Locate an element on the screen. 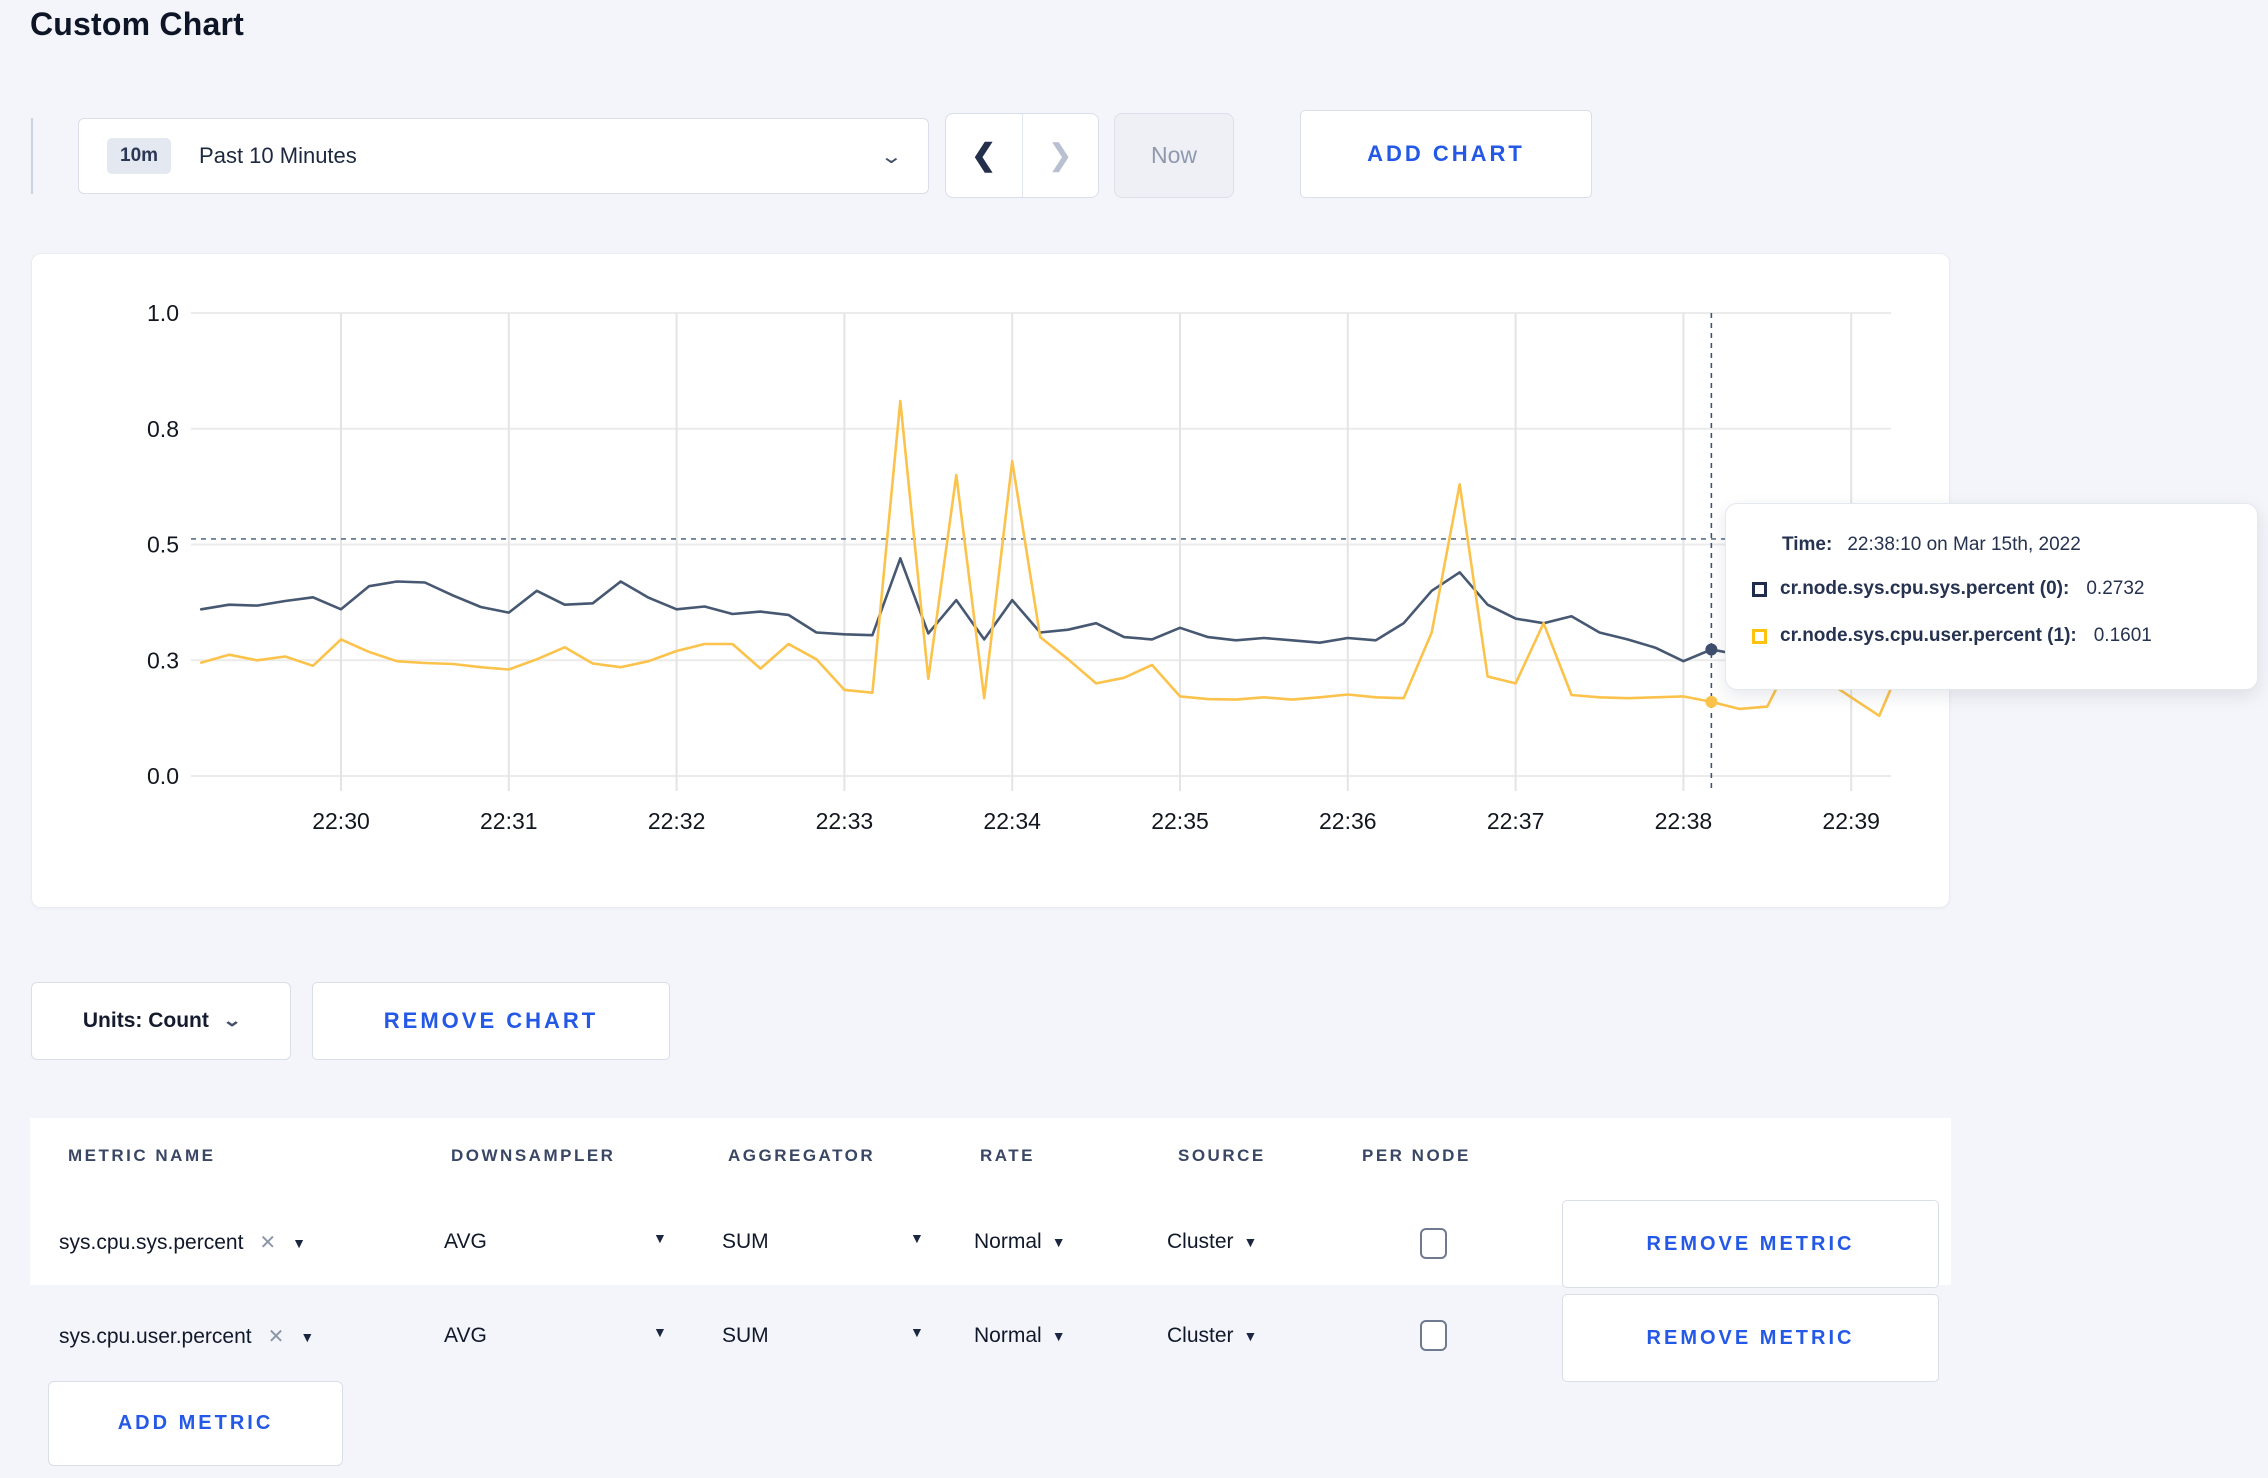 This screenshot has width=2268, height=1478. metric-name-select: sys.cpu.user.percent ✕ ▼ is located at coordinates (186, 1336).